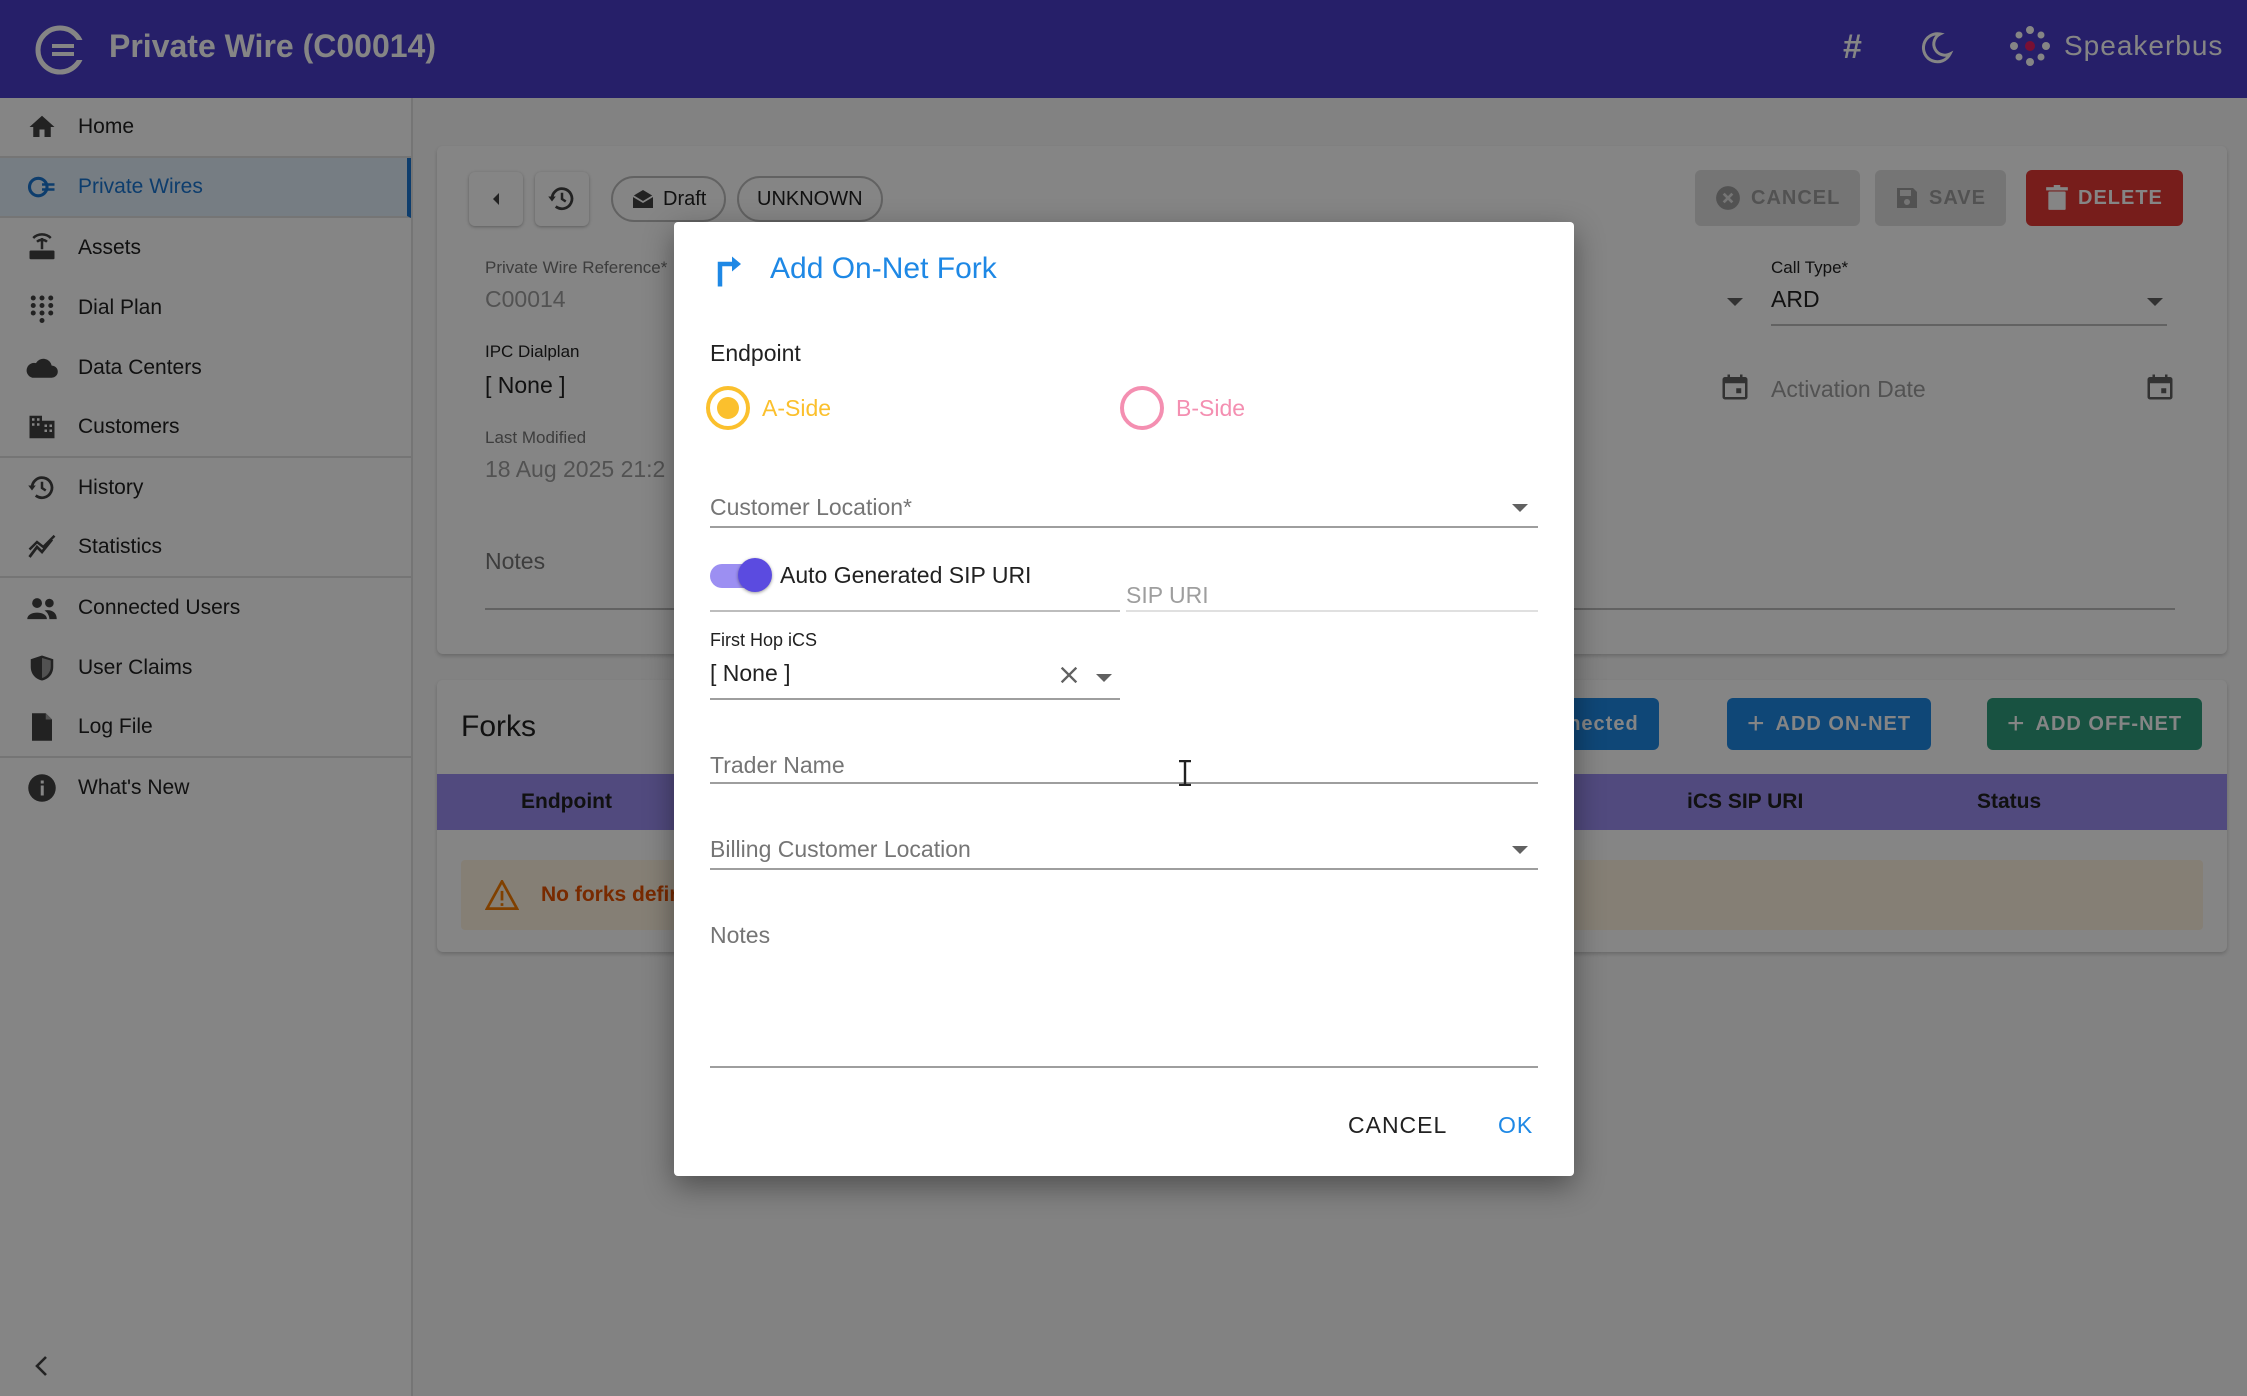 The height and width of the screenshot is (1396, 2247). I want to click on a-side-radio: A-Side, so click(768, 408).